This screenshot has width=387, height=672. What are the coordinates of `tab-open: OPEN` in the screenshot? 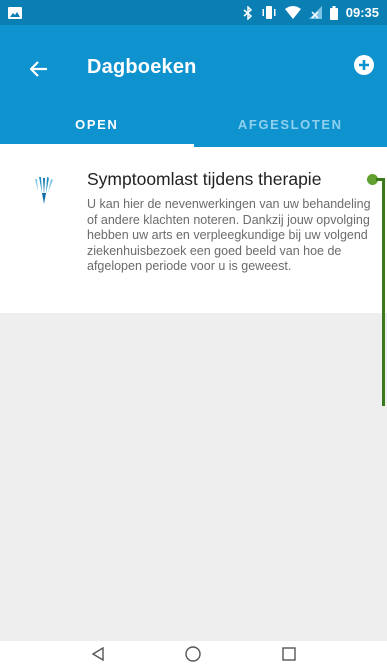 It's located at (97, 124).